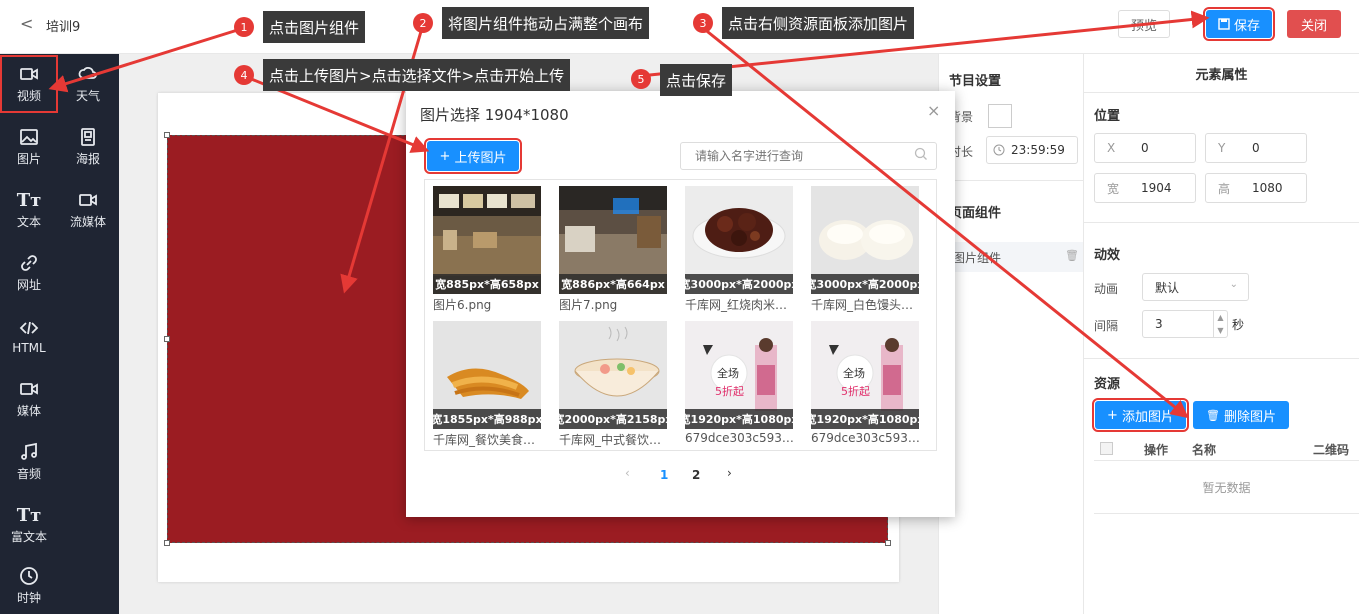  Describe the element at coordinates (29, 347) in the screenshot. I see `sidebar-item-label: HTML` at that location.